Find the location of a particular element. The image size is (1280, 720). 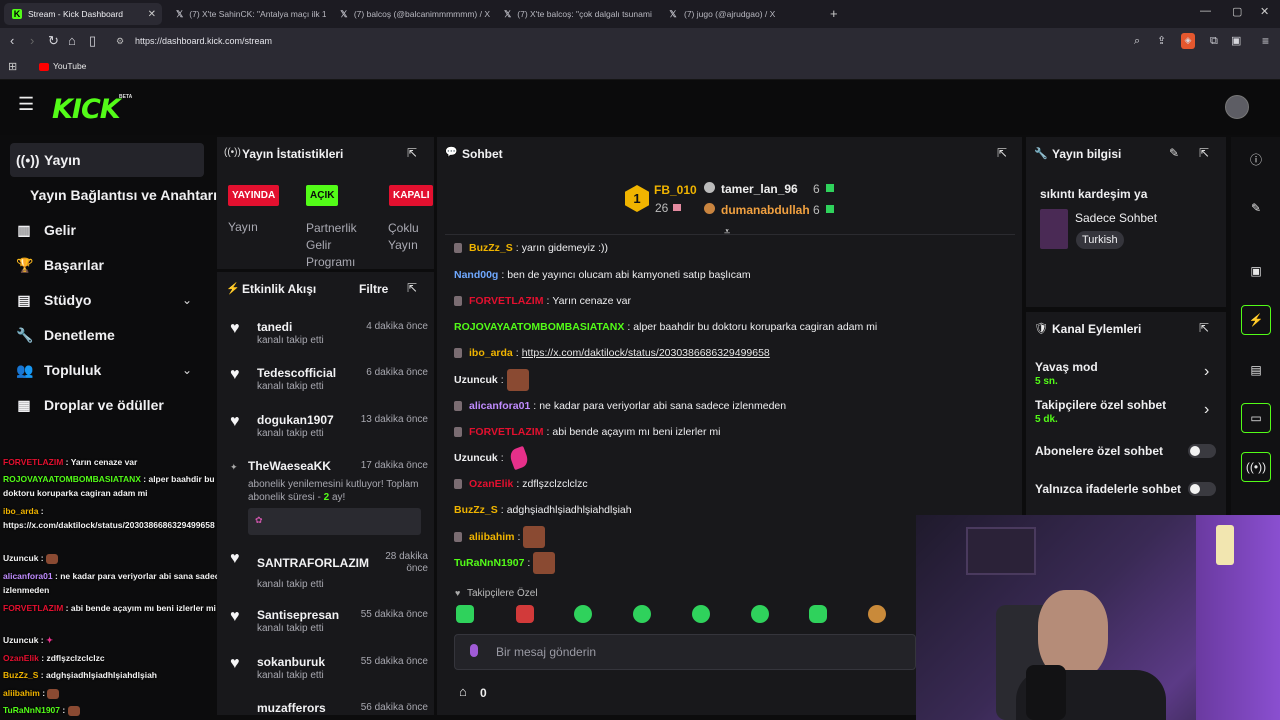

followers-only-label: Takipçilere Özel is located at coordinates (502, 593).